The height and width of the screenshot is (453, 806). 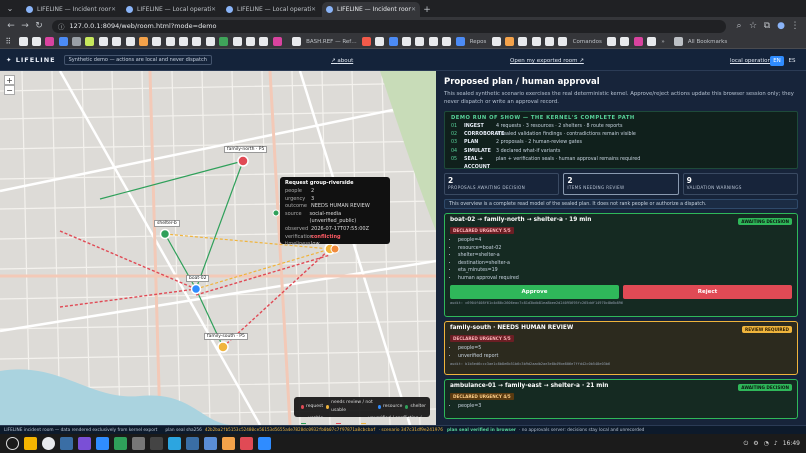 I want to click on zoom-in-button: +, so click(x=9, y=80).